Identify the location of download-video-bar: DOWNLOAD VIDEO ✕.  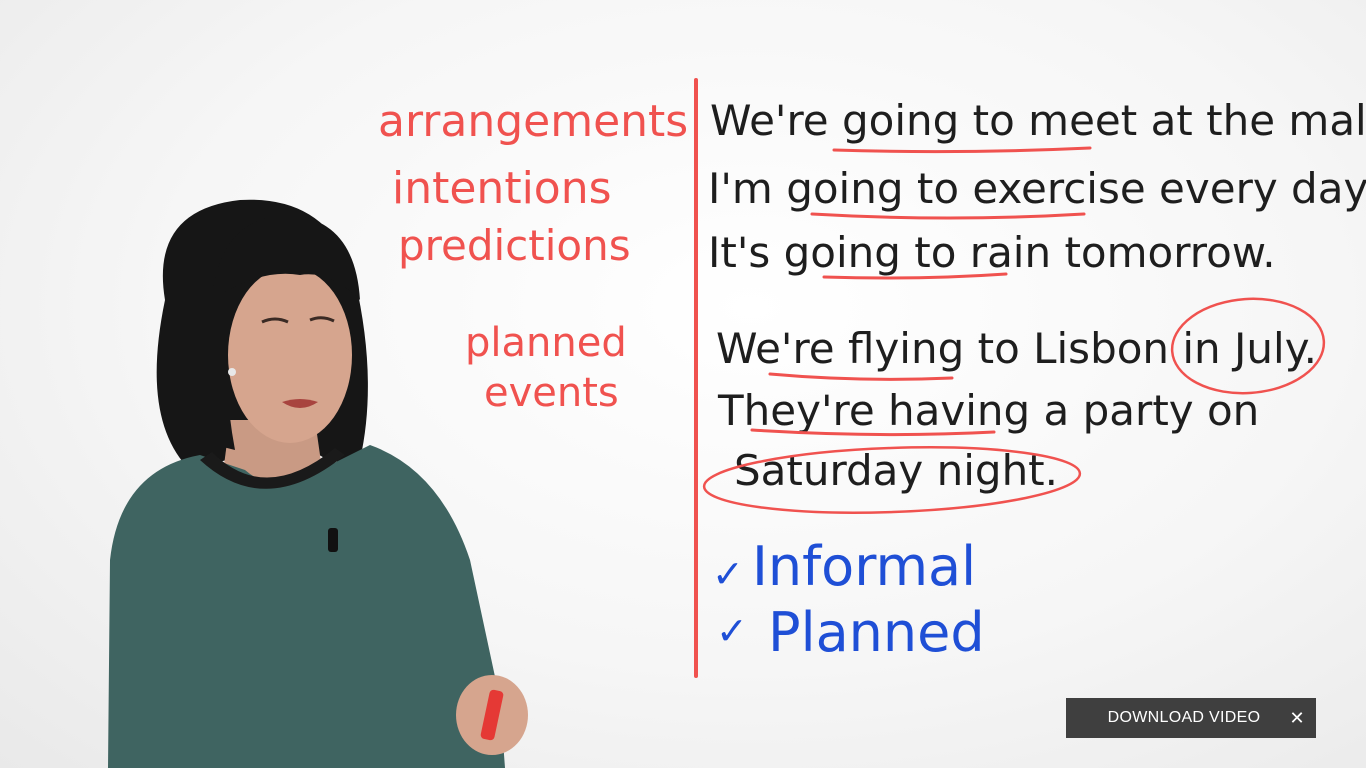
(1191, 718).